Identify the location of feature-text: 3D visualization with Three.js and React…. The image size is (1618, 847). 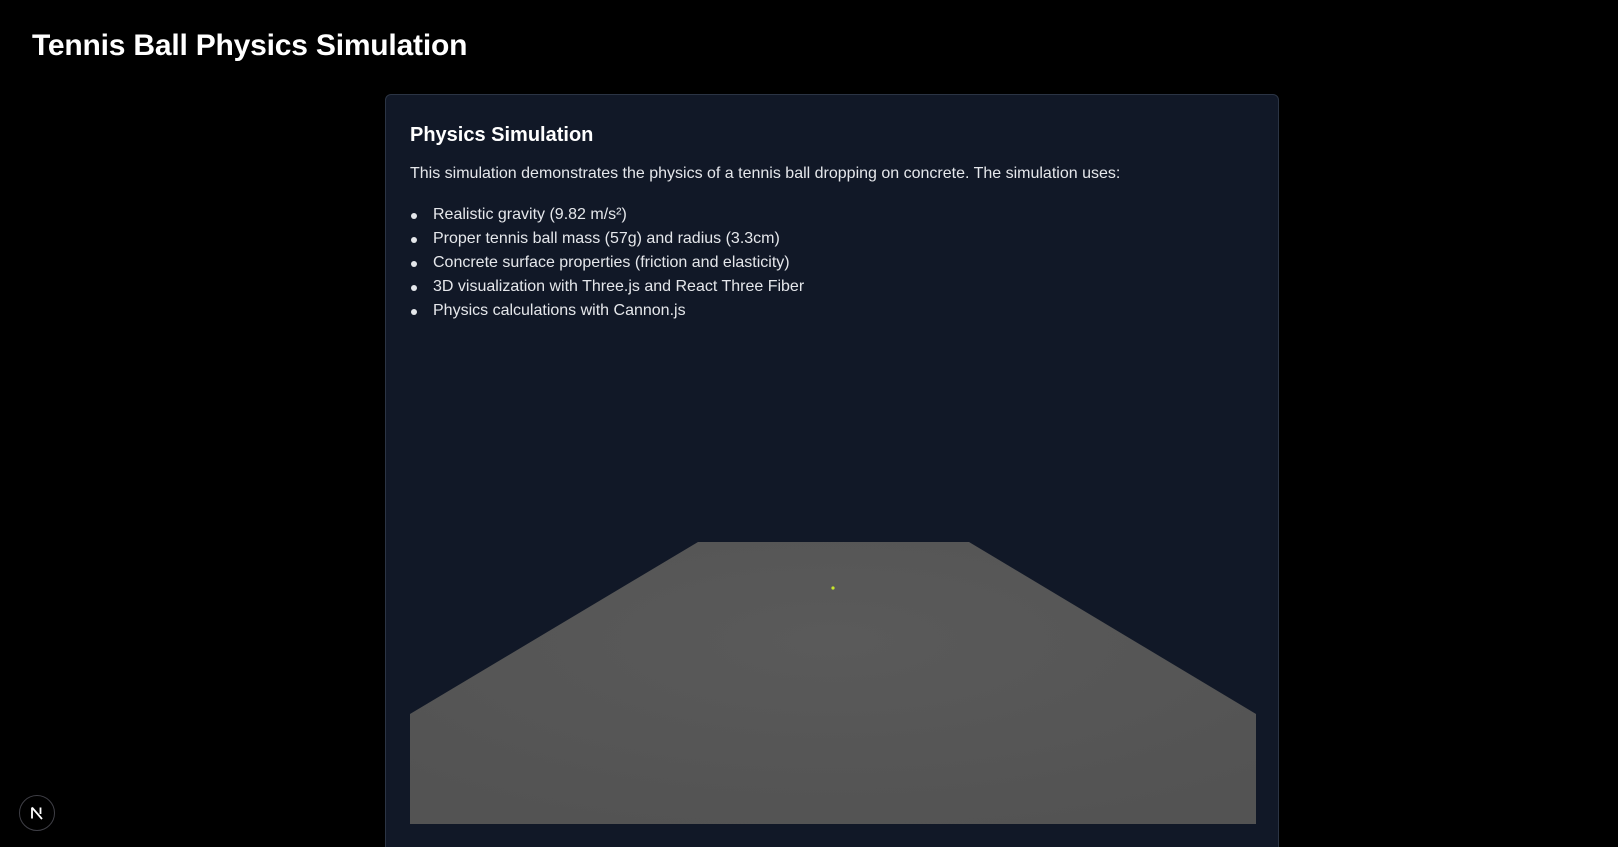
(619, 286).